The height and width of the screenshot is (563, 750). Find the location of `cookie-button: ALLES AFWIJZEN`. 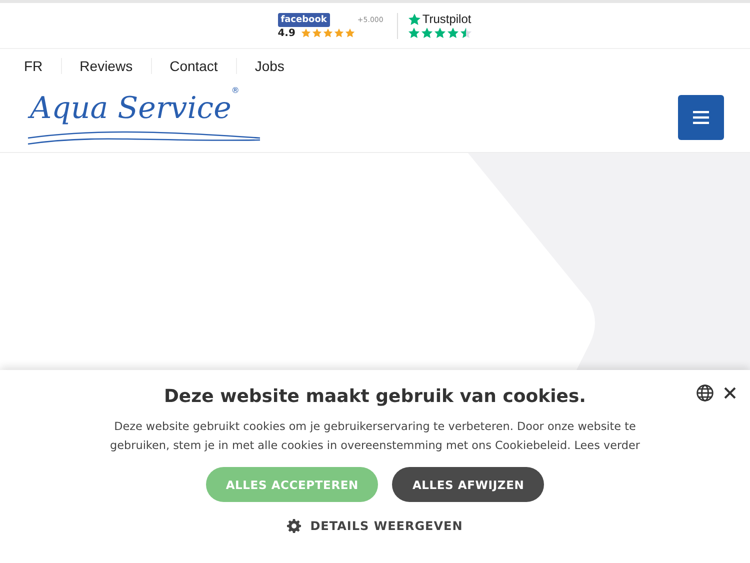

cookie-button: ALLES AFWIJZEN is located at coordinates (468, 484).